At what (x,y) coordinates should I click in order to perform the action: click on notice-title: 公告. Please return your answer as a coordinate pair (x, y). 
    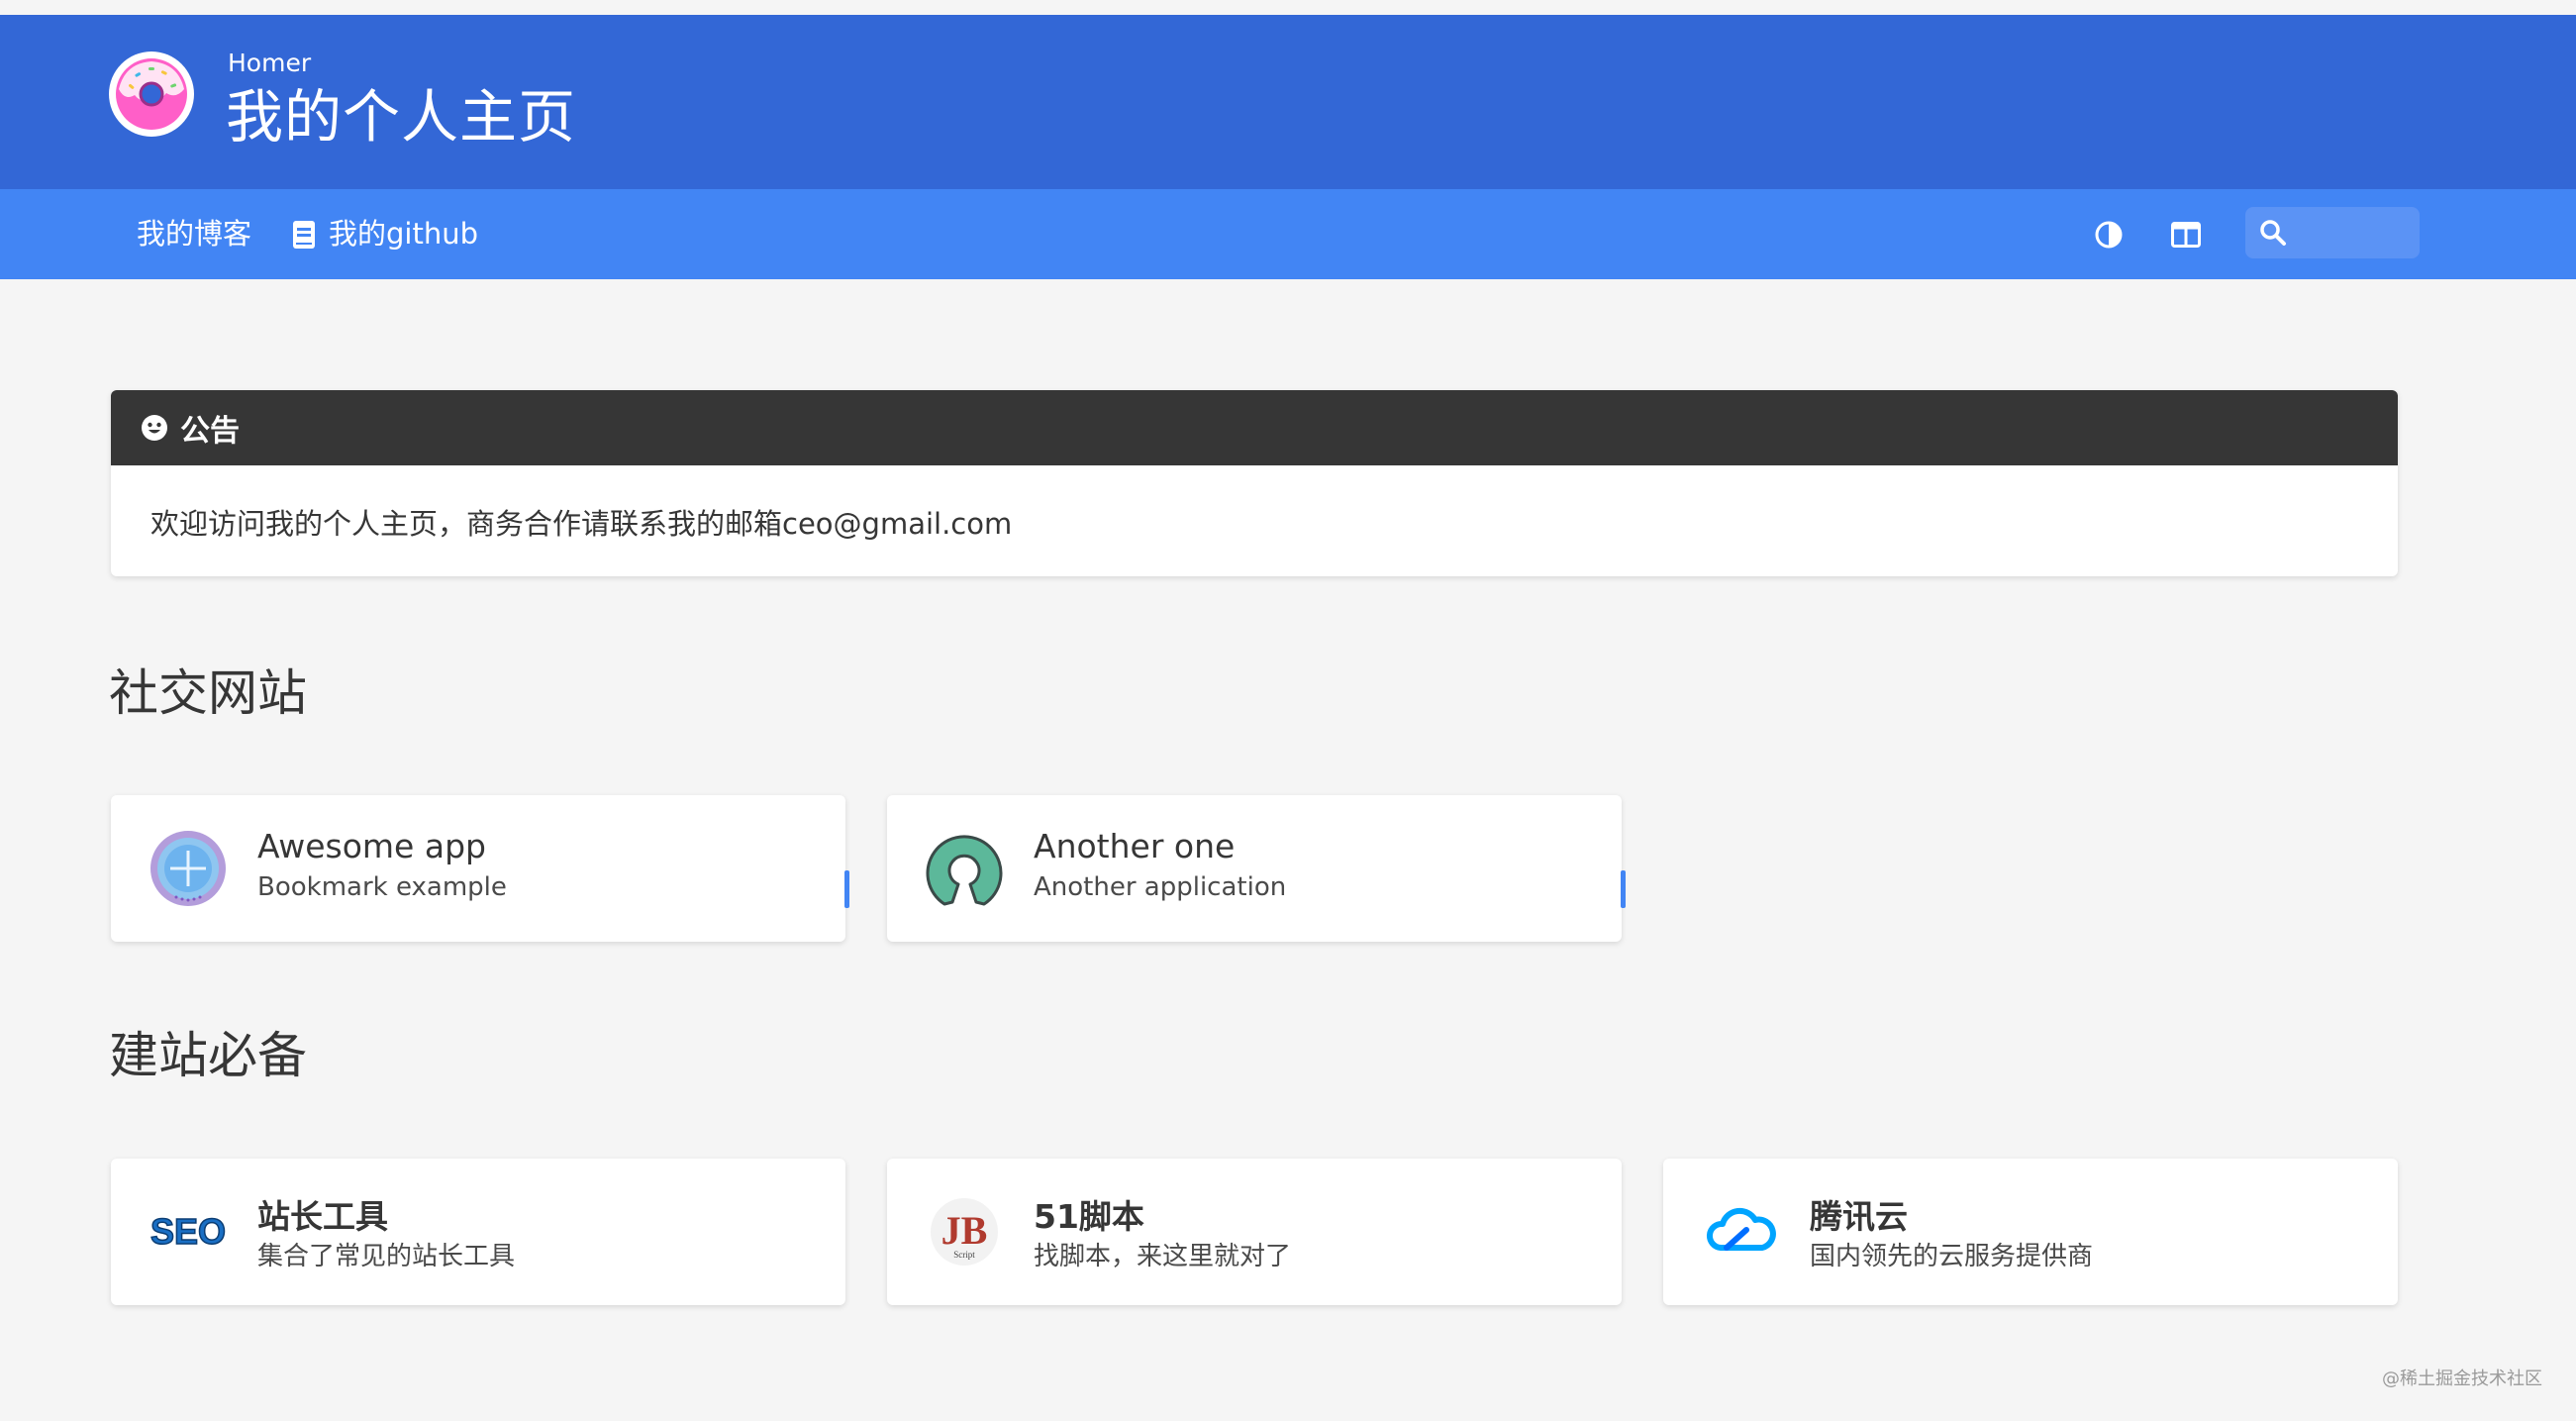
    Looking at the image, I should click on (210, 431).